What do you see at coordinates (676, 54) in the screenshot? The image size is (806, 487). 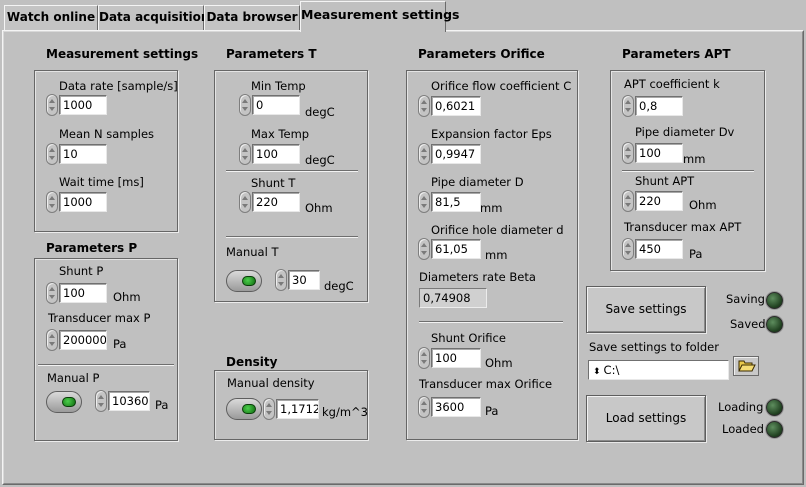 I see `parameters-apt-title: Parameters APT` at bounding box center [676, 54].